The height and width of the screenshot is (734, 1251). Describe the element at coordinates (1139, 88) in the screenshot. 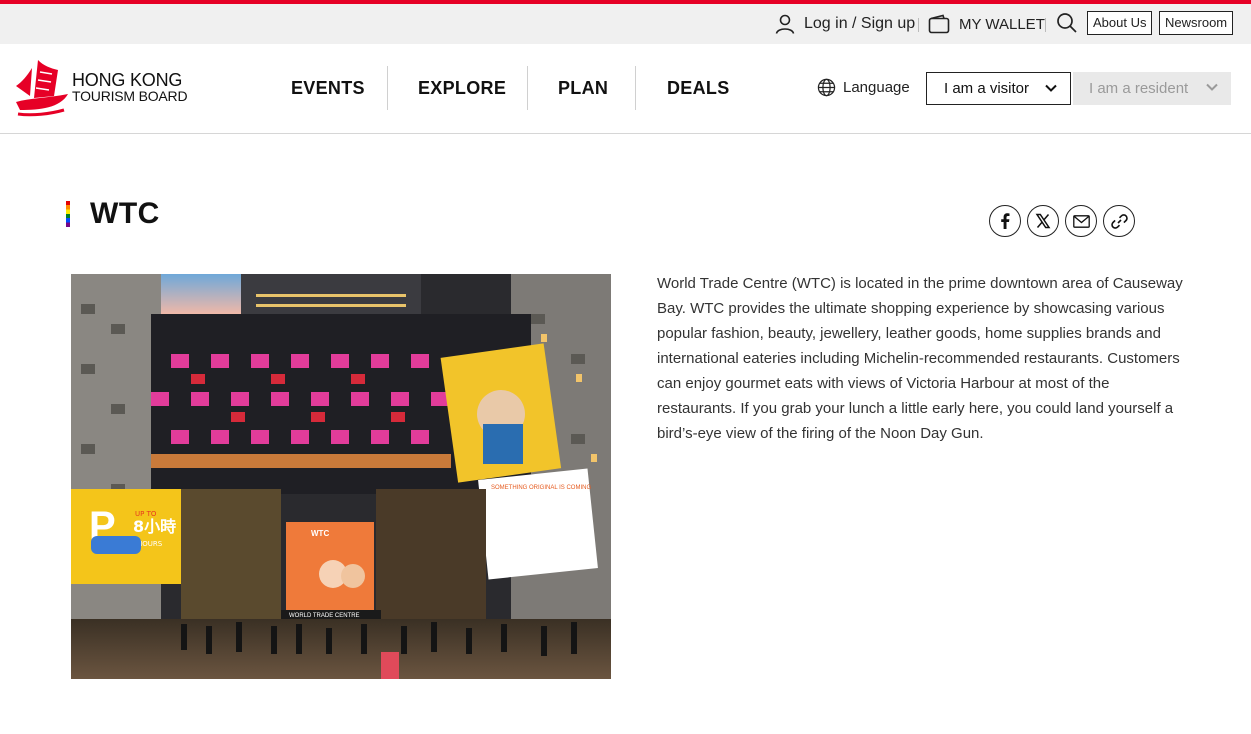

I see `resident-label: I am a resident` at that location.